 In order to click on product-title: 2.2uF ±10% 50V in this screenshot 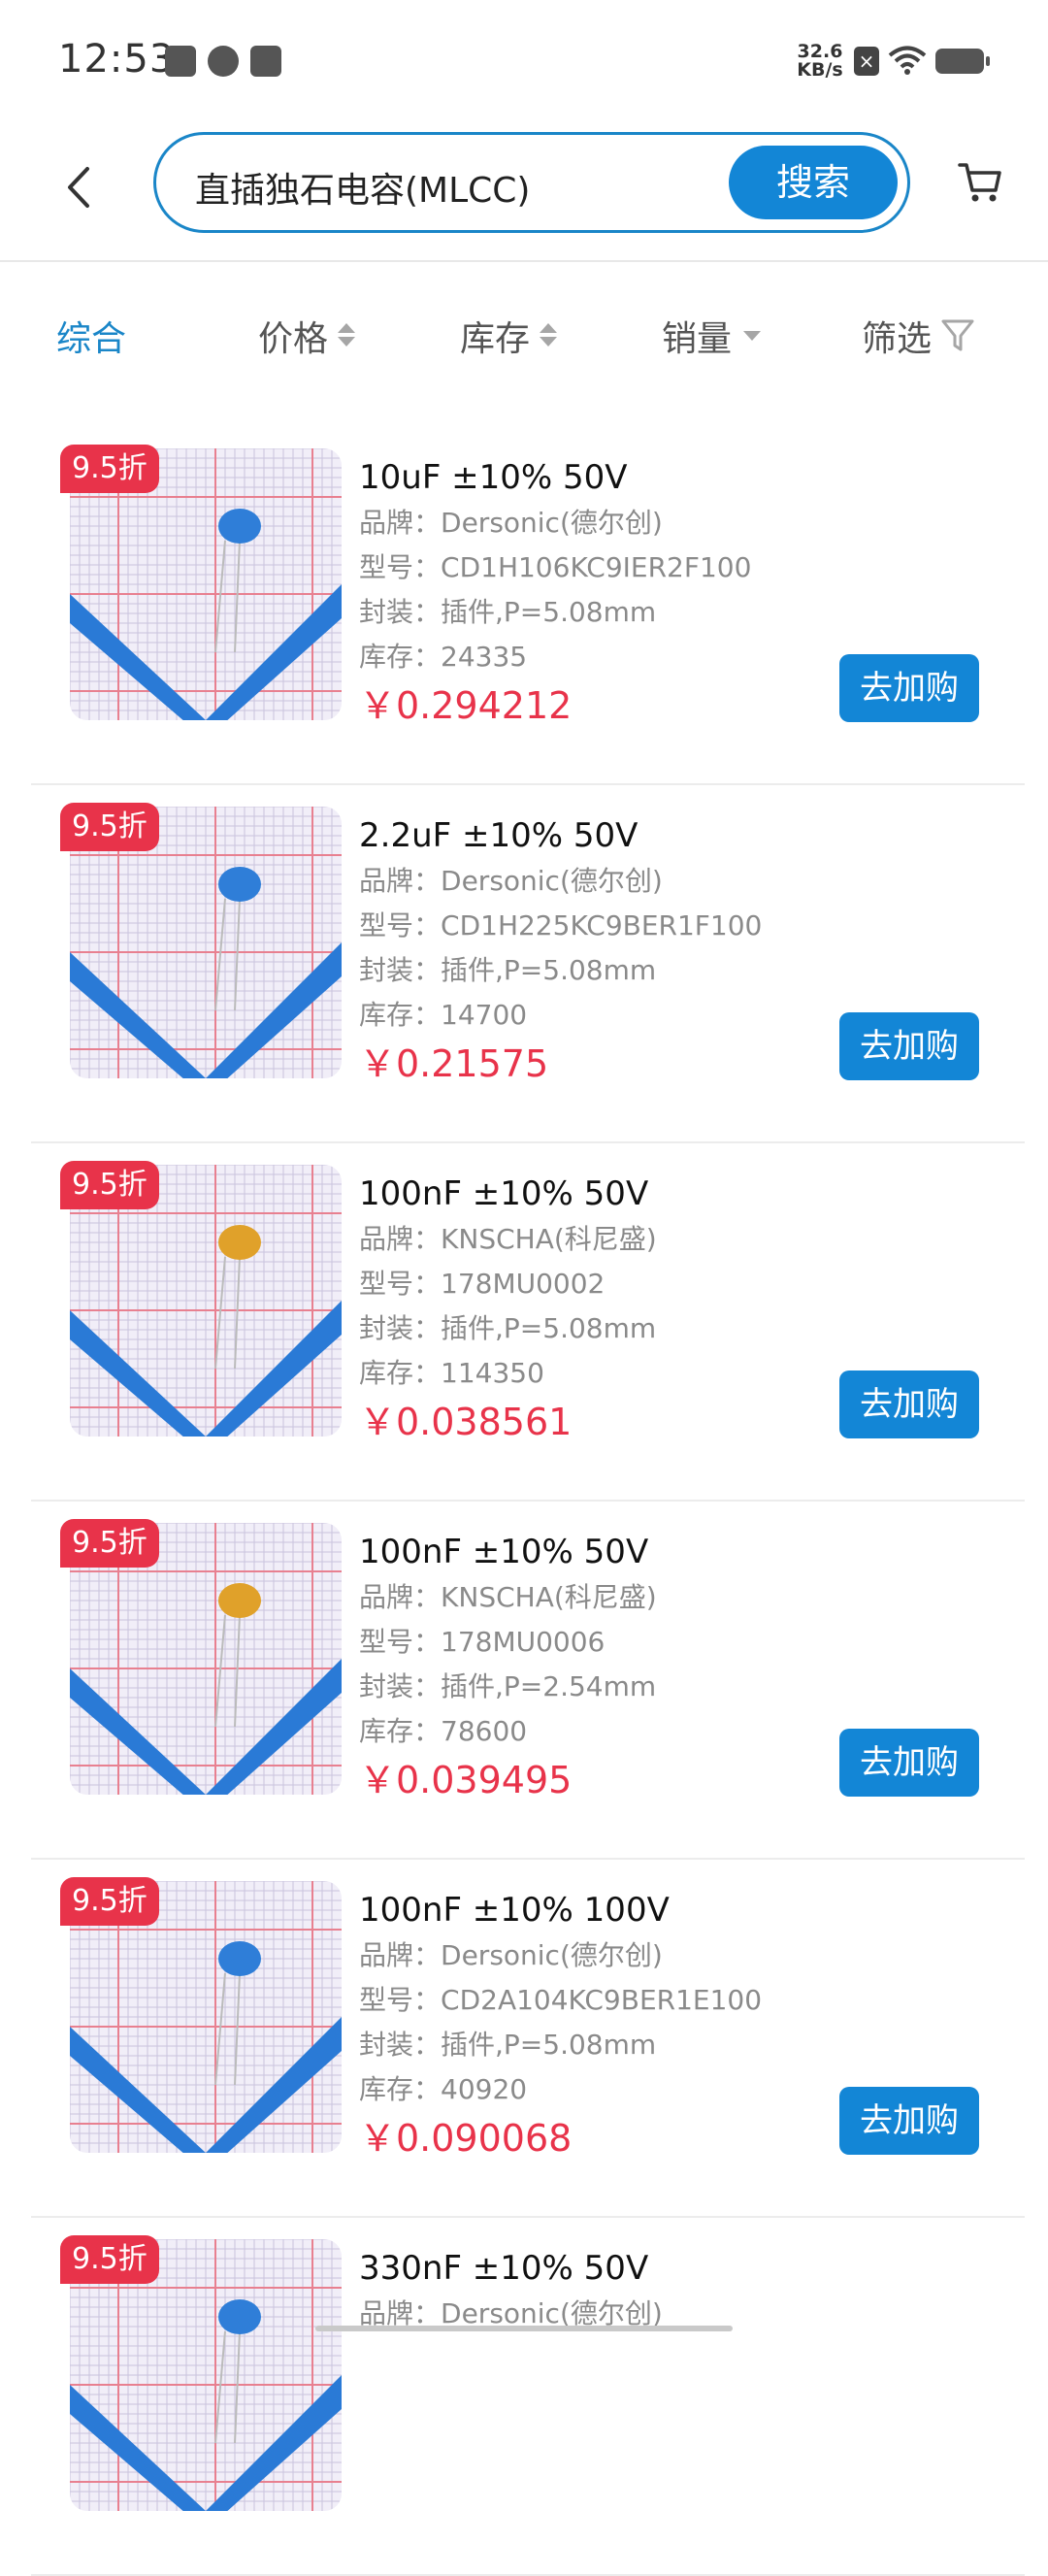, I will do `click(567, 835)`.